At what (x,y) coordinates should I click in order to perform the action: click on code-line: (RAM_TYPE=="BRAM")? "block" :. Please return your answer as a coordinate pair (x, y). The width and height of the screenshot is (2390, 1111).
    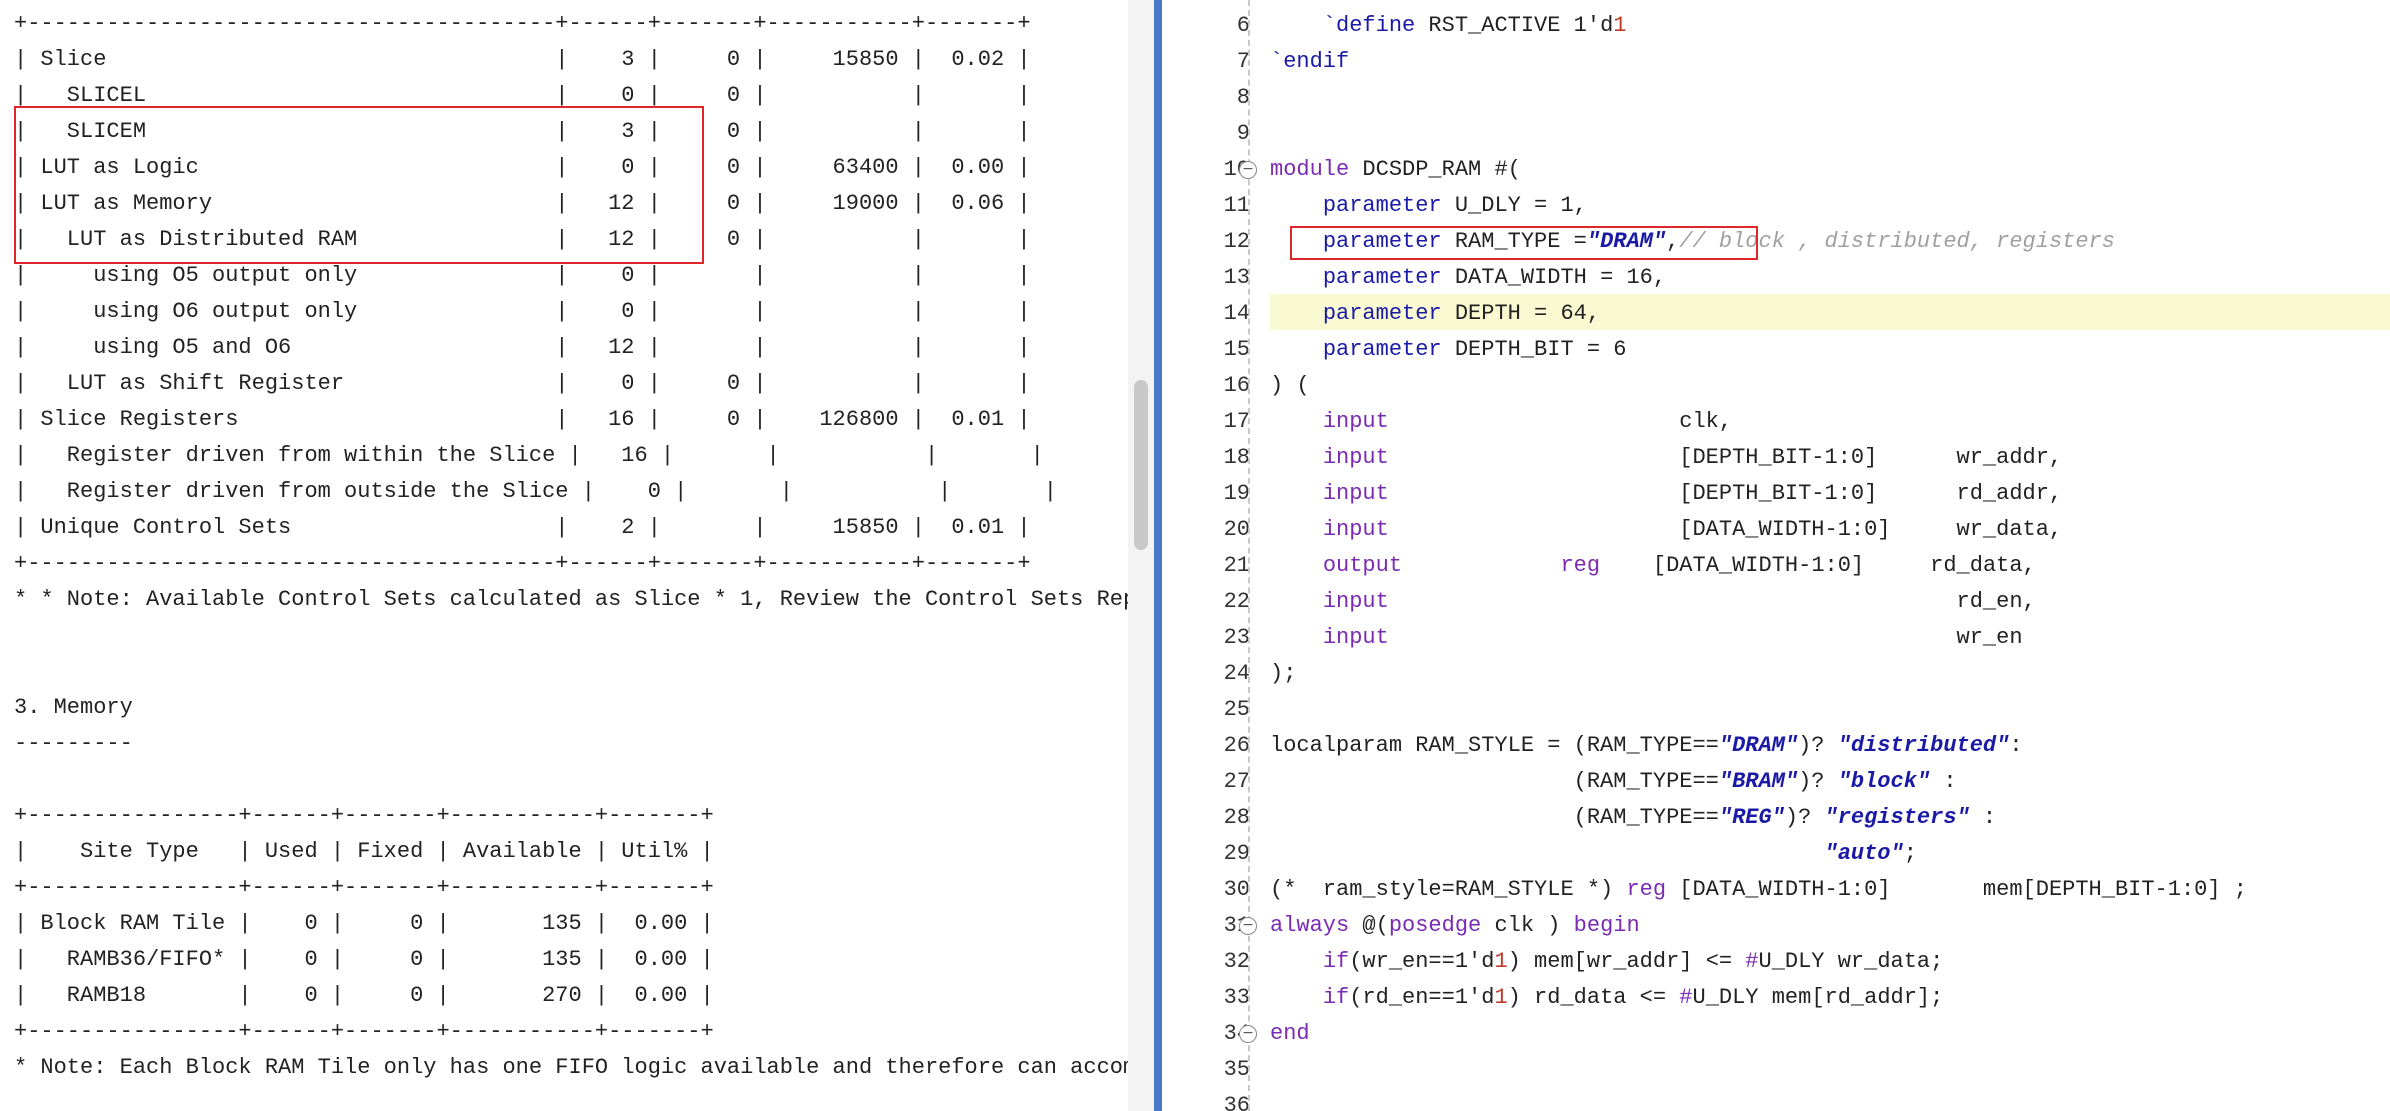
    Looking at the image, I should click on (1613, 782).